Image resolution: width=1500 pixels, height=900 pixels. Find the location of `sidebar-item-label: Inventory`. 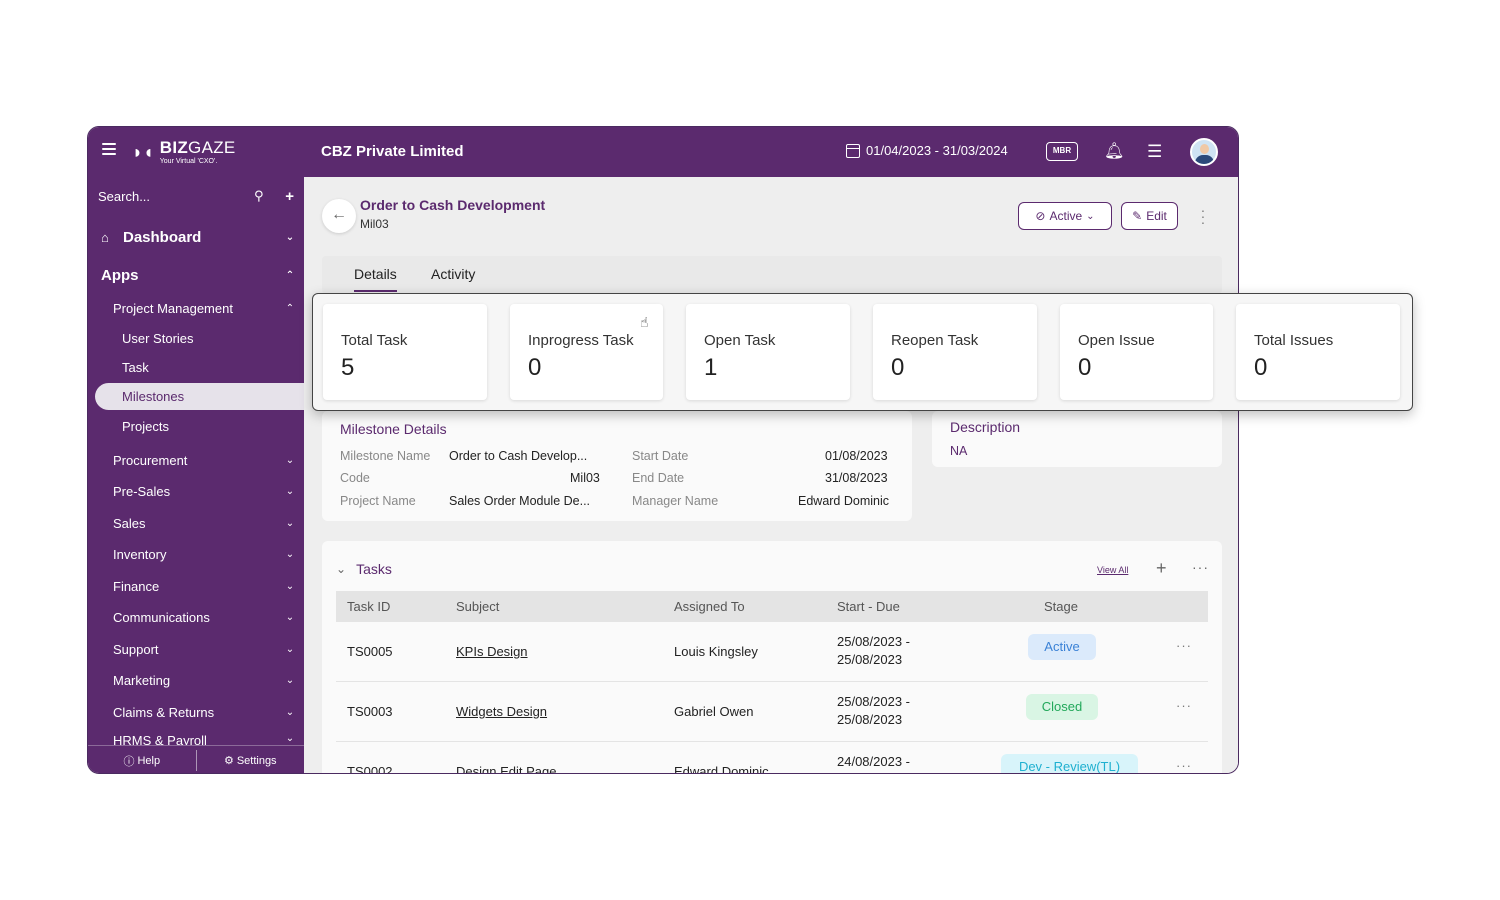

sidebar-item-label: Inventory is located at coordinates (140, 554).